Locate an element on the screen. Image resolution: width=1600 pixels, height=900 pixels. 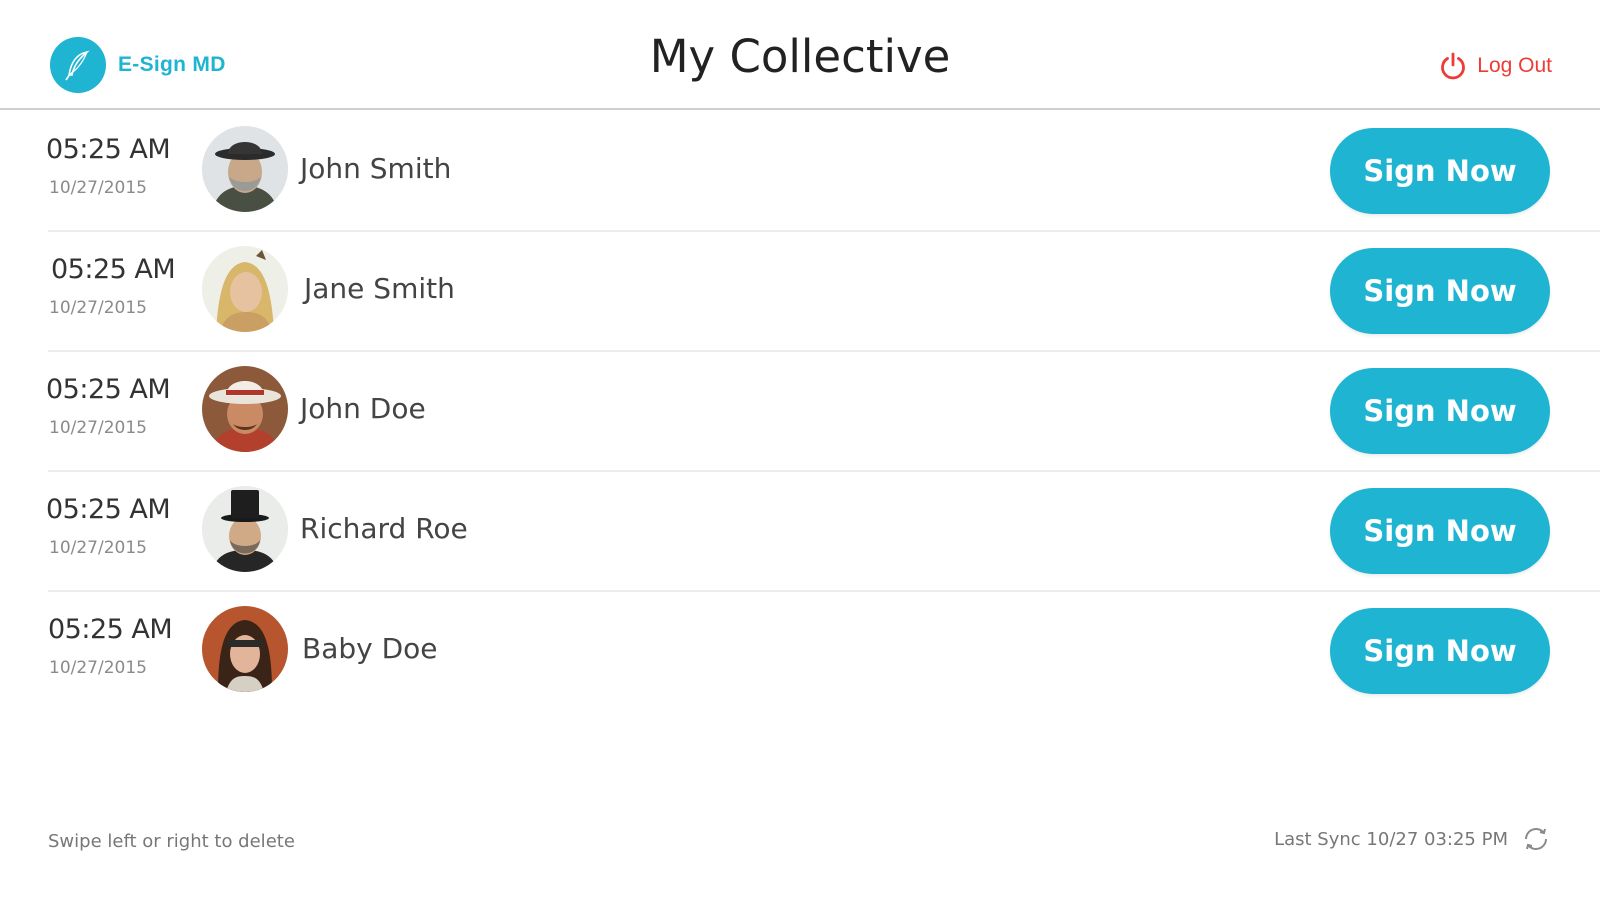
app-header: E-Sign MD My Collective Log Out is located at coordinates (800, 55).